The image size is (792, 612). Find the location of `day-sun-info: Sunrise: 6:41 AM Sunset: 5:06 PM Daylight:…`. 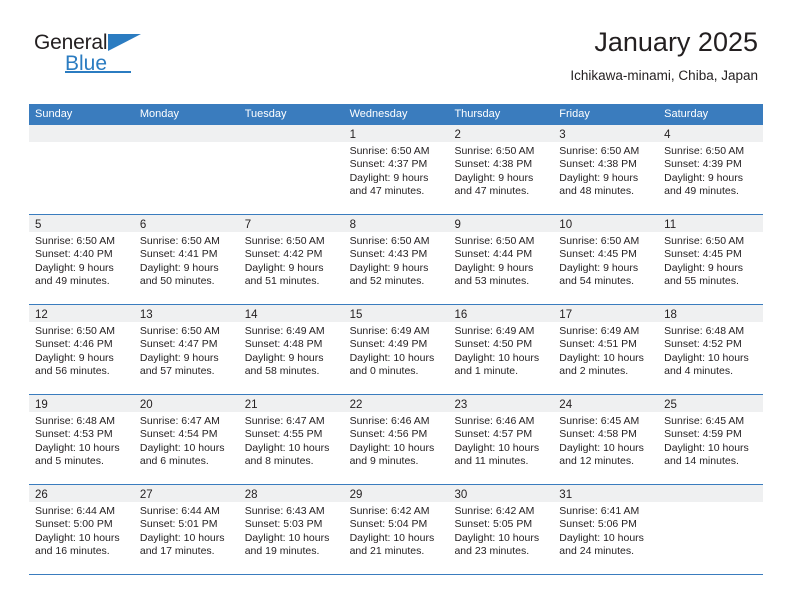

day-sun-info: Sunrise: 6:41 AM Sunset: 5:06 PM Daylight:… is located at coordinates (605, 530).